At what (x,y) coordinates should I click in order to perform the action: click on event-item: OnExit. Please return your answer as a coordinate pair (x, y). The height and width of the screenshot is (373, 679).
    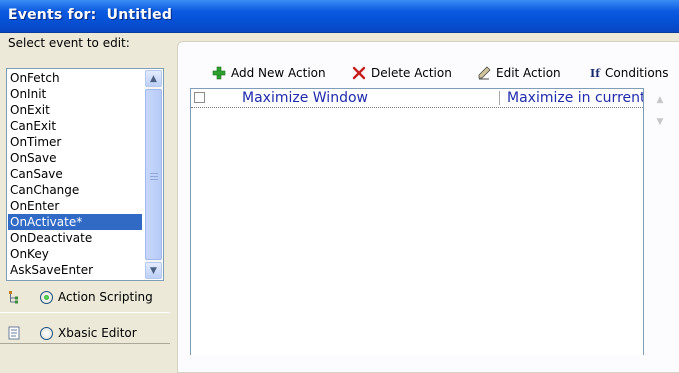
    Looking at the image, I should click on (75, 110).